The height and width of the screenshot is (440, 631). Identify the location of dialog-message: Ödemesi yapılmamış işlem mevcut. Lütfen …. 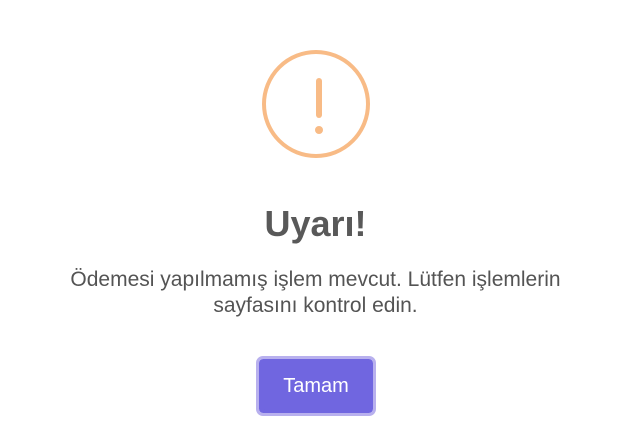
(315, 292).